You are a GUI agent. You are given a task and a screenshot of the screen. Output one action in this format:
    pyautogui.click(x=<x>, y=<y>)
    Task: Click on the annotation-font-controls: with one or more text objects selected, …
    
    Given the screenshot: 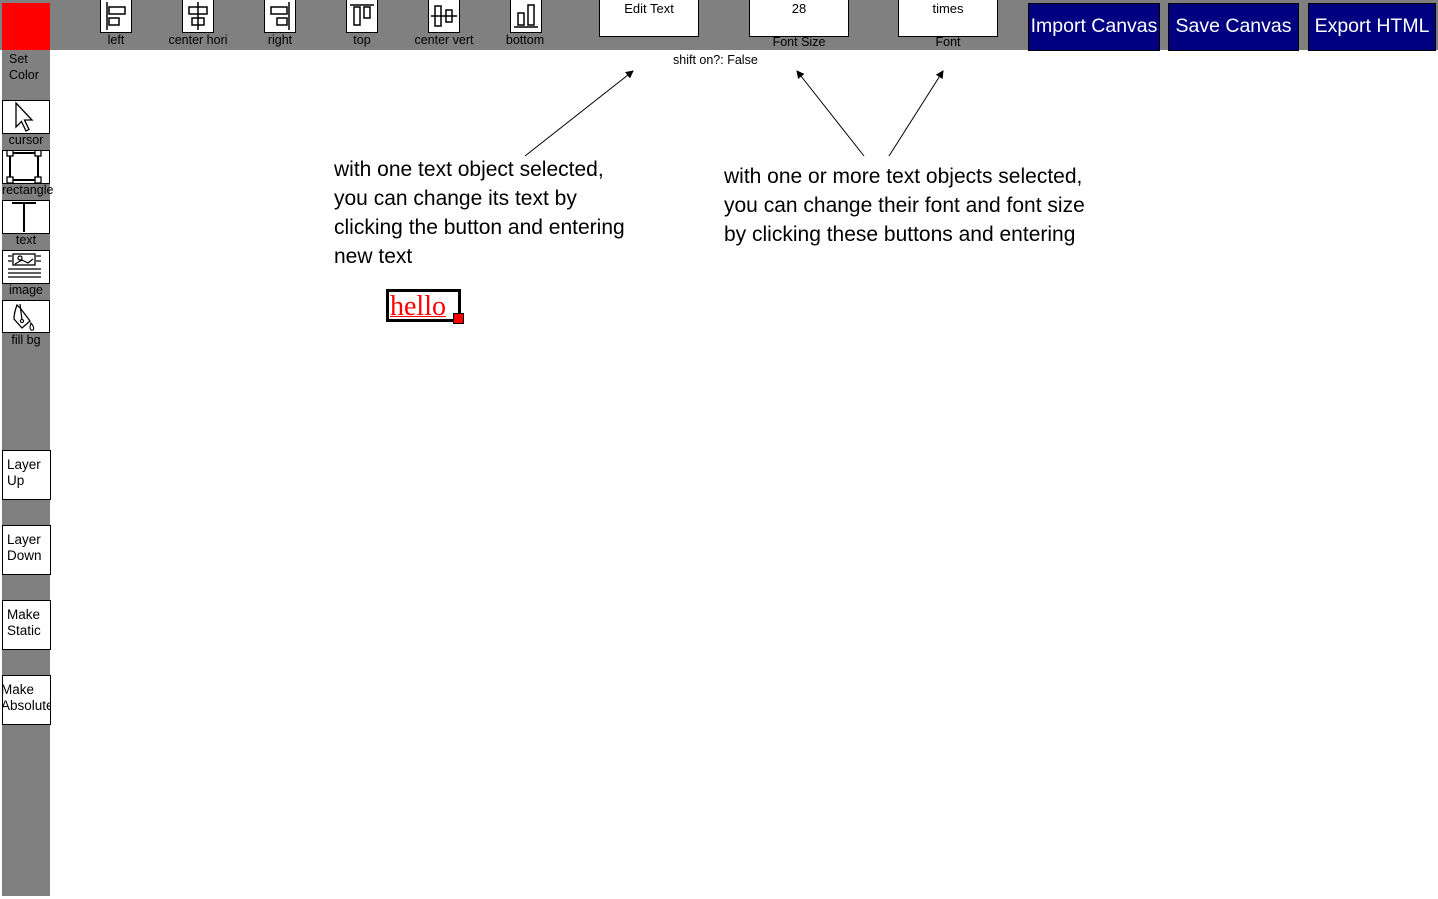 What is the action you would take?
    pyautogui.click(x=904, y=205)
    